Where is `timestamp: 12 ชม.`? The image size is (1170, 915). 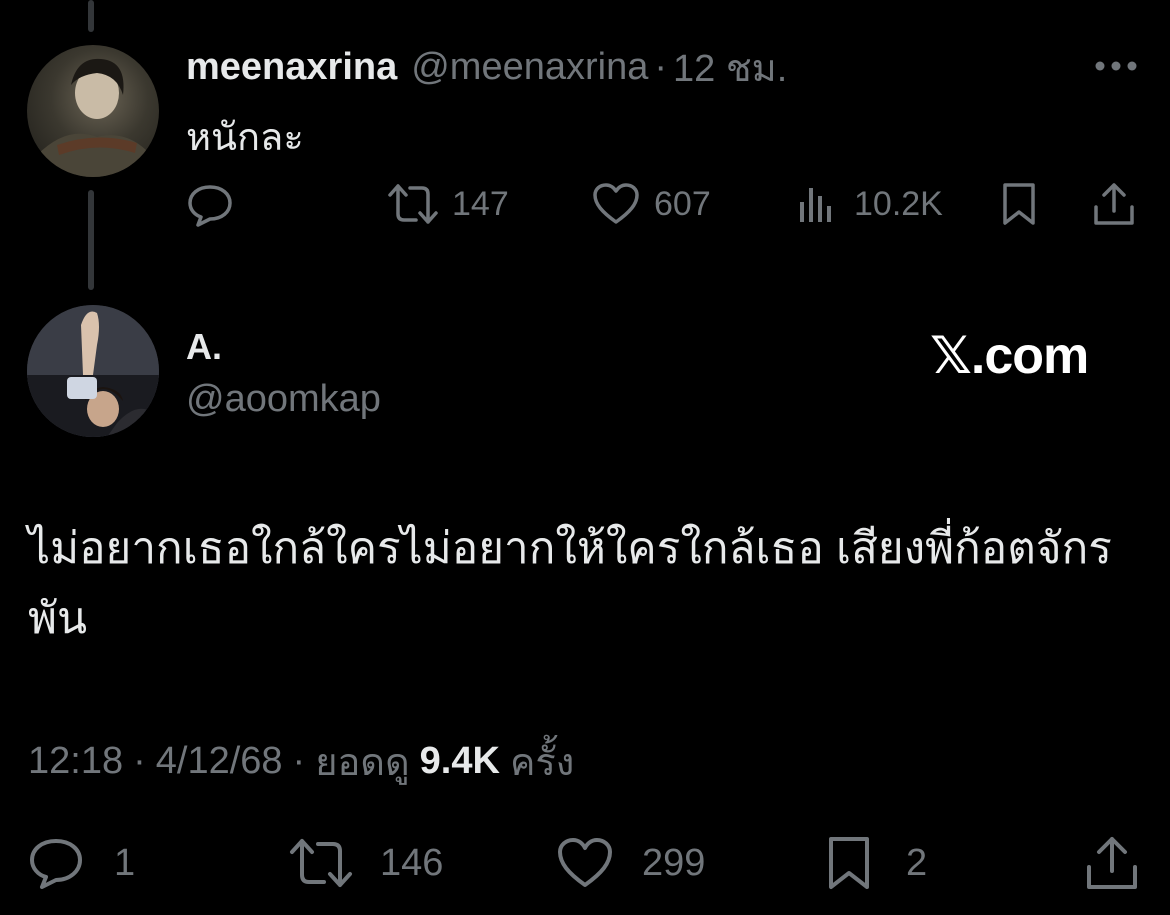 timestamp: 12 ชม. is located at coordinates (730, 67).